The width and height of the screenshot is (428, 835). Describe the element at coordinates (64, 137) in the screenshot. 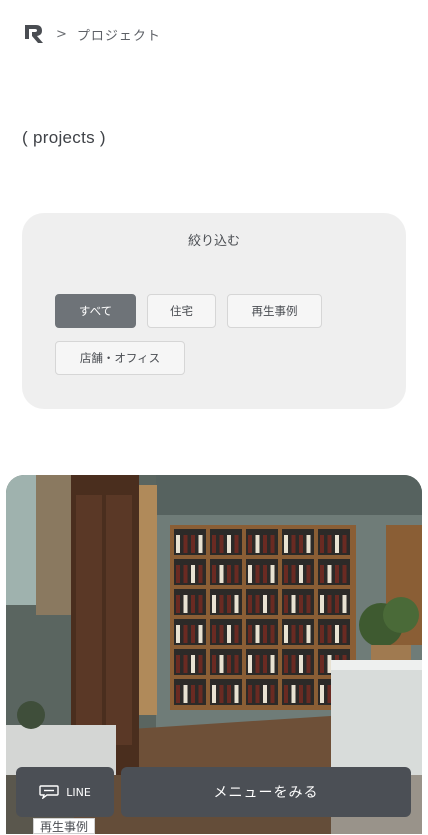

I see `page-title: ( projects )` at that location.